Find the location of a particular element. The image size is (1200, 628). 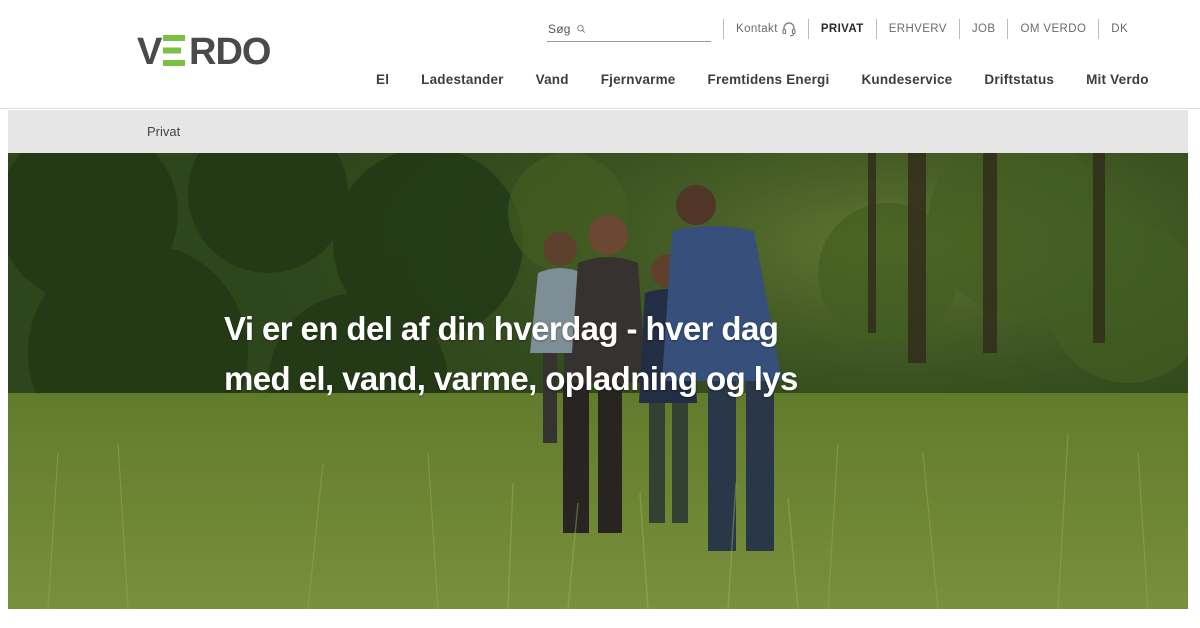

hero-headline-line-1: Vi er en del af din hverdag - hver dag is located at coordinates (501, 328).